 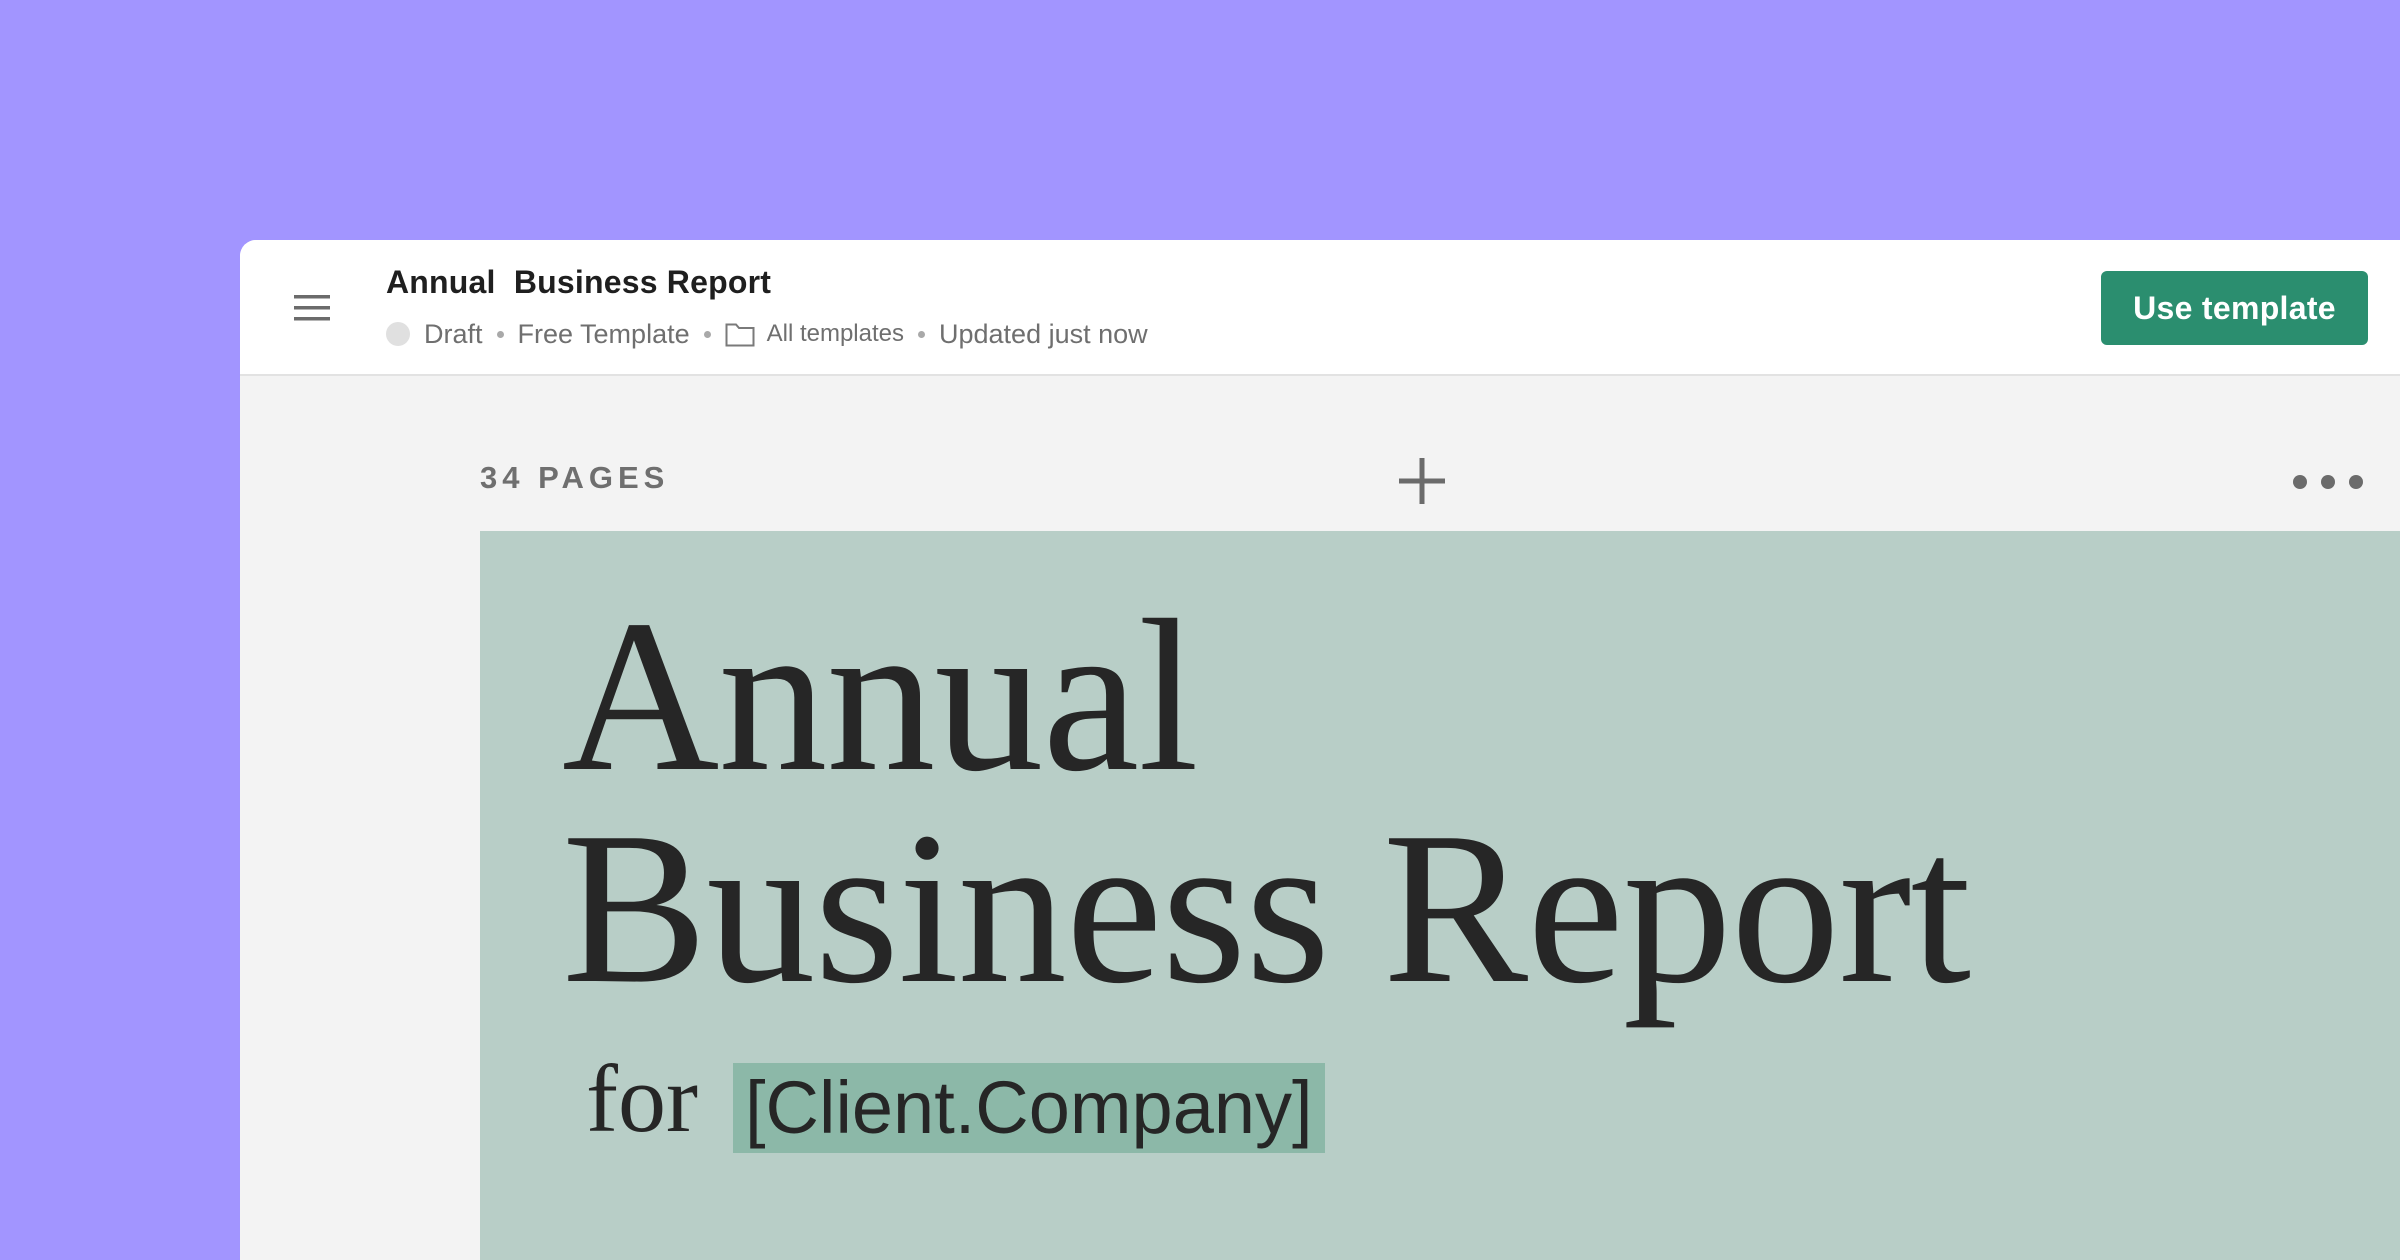 I want to click on folder-icon, so click(x=740, y=334).